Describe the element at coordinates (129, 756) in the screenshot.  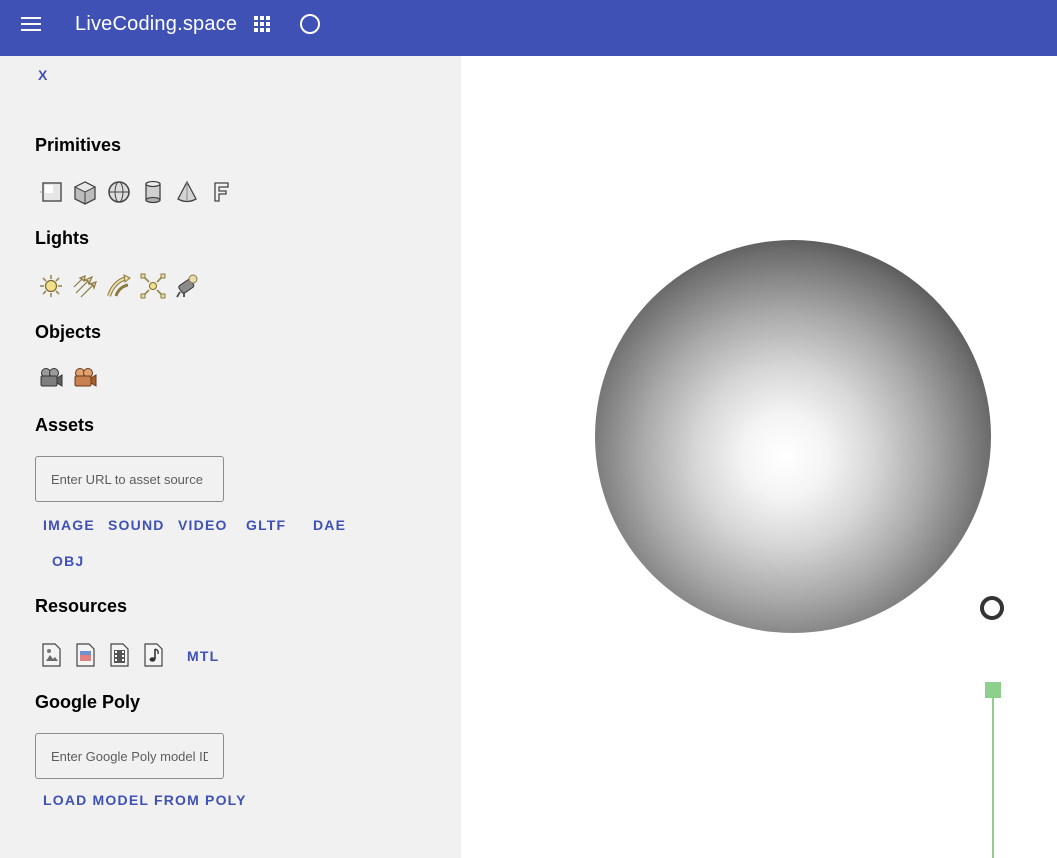
I see `poly-model-id-input` at that location.